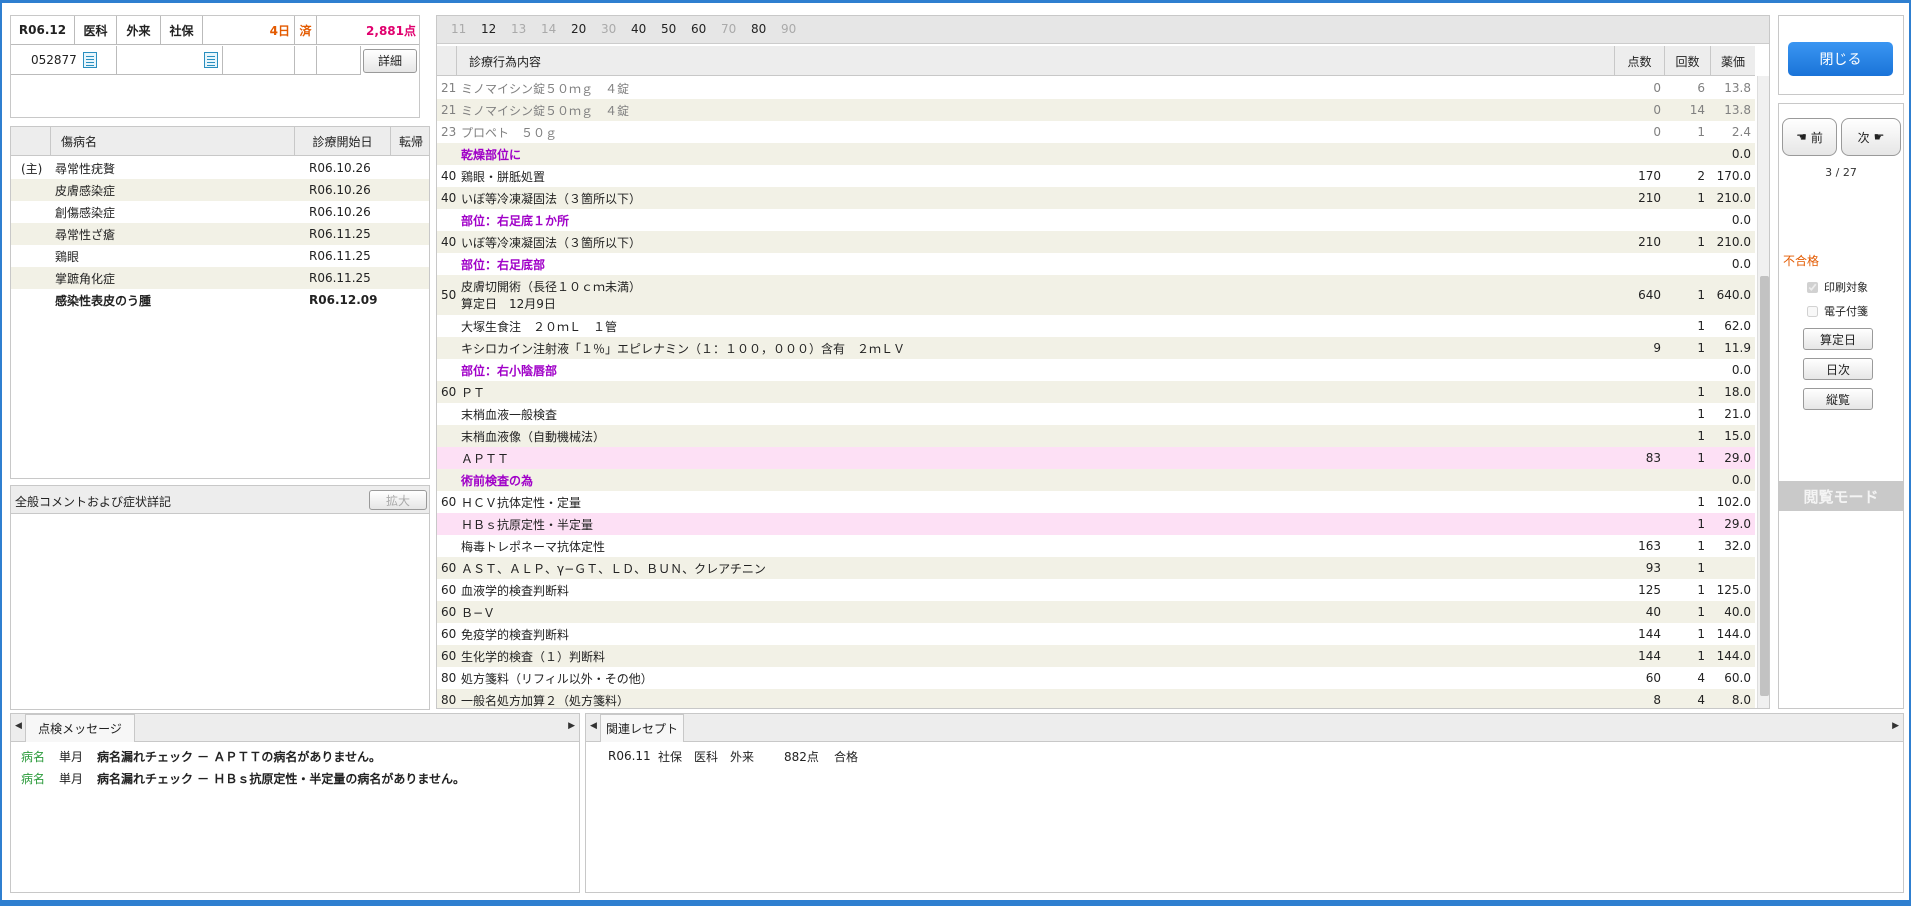 This screenshot has width=1911, height=906. What do you see at coordinates (1701, 88) in the screenshot?
I see `row-count: 6` at bounding box center [1701, 88].